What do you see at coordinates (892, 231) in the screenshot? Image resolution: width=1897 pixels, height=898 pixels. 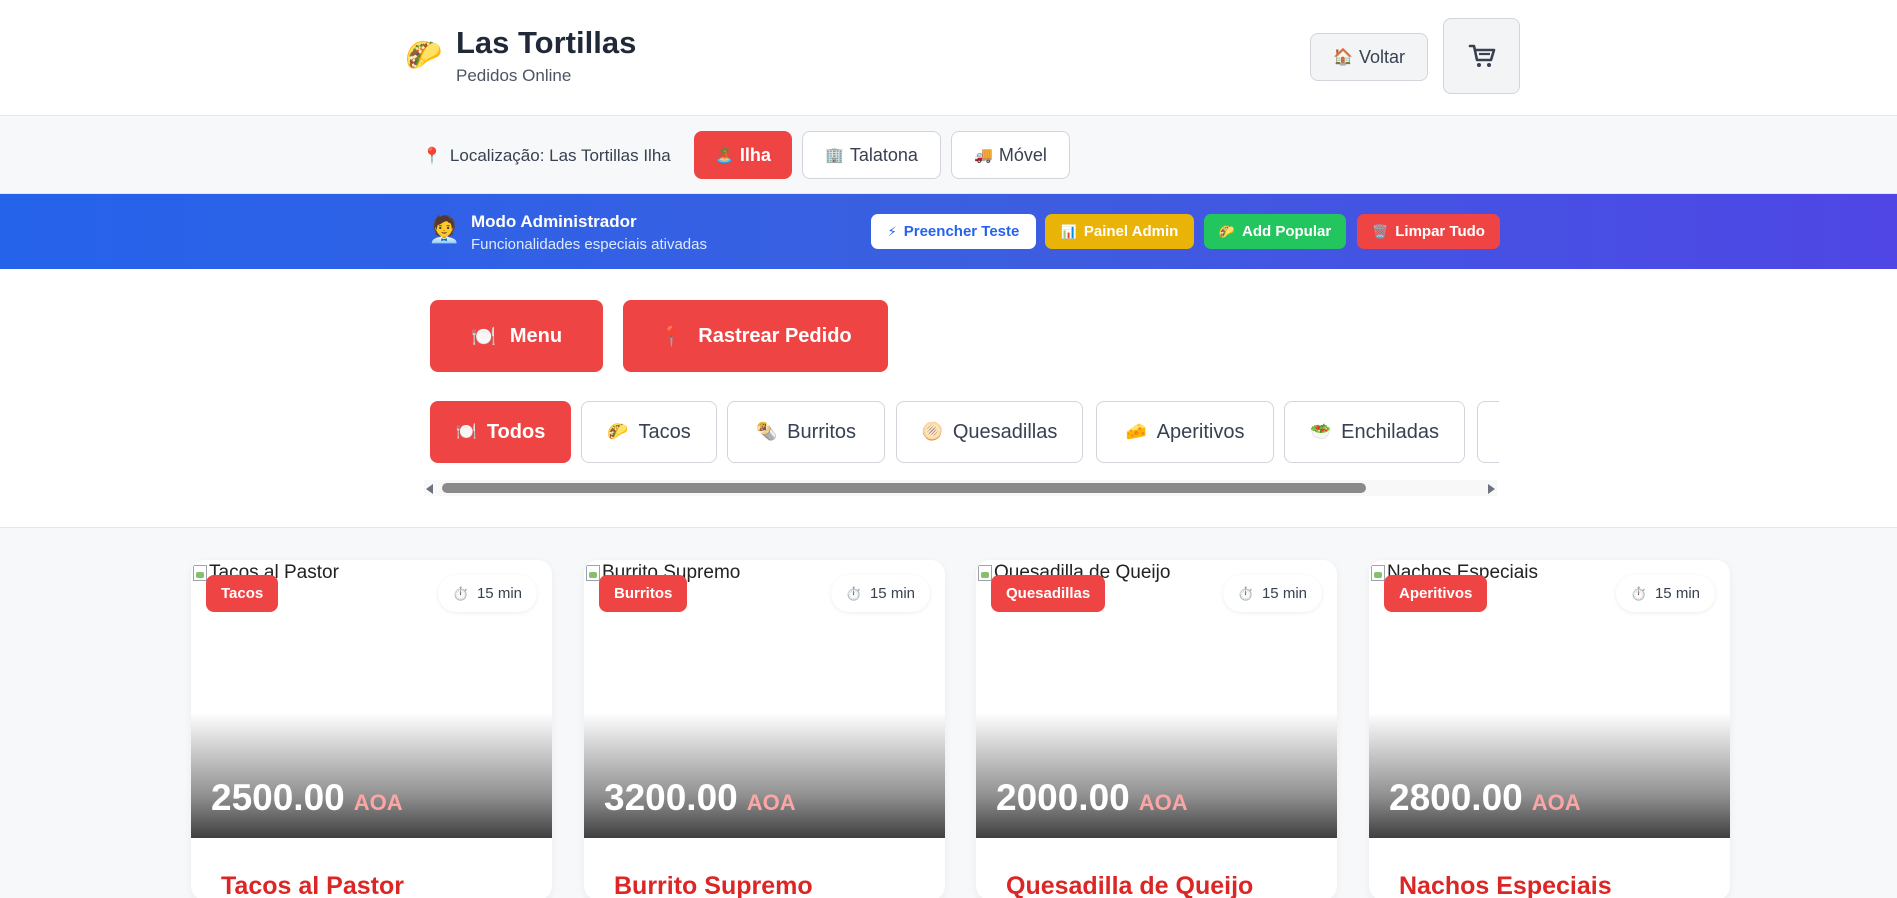 I see `lightning-icon: ⚡` at bounding box center [892, 231].